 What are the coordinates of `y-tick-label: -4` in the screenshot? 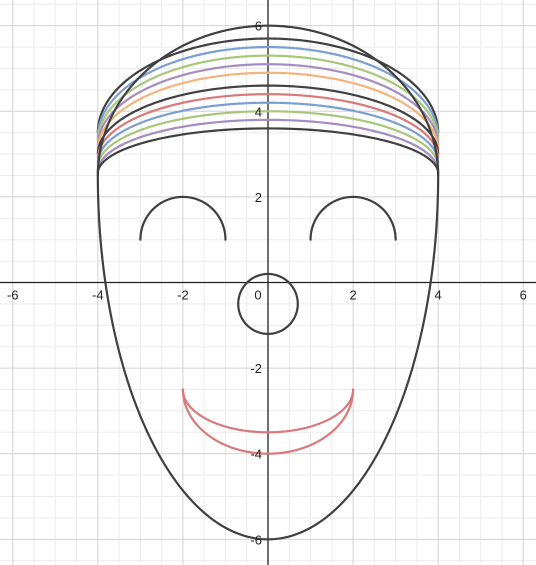 It's located at (256, 454).